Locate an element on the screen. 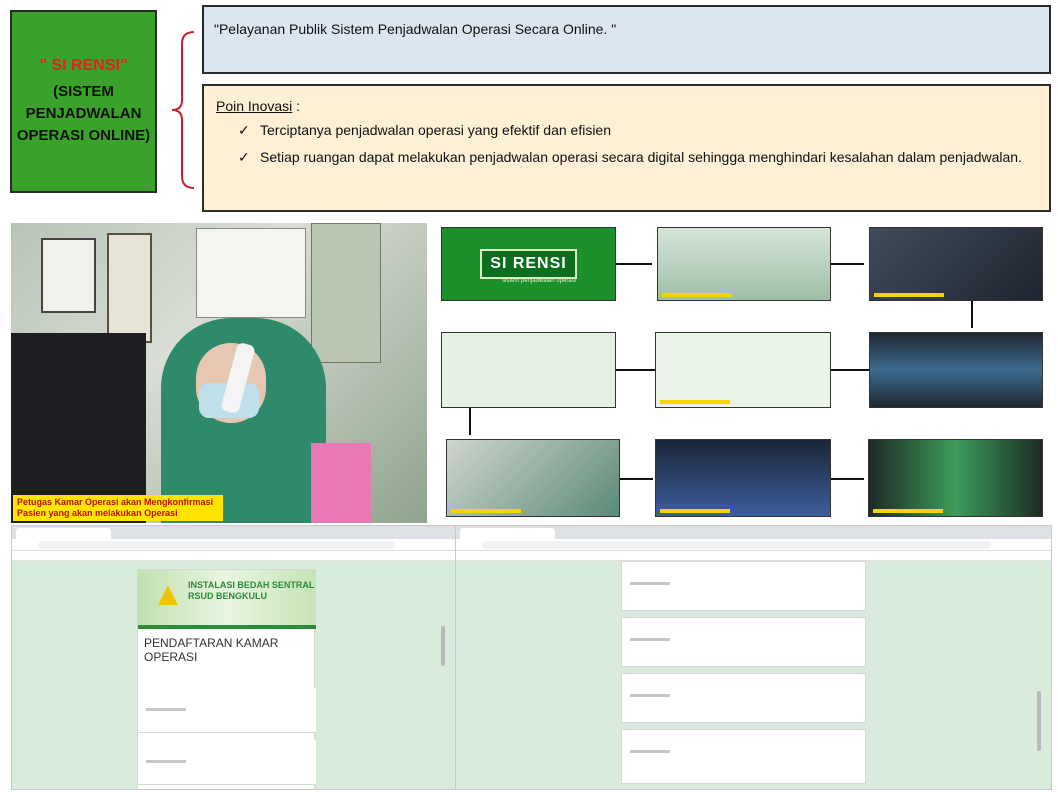  form-column is located at coordinates (743, 675).